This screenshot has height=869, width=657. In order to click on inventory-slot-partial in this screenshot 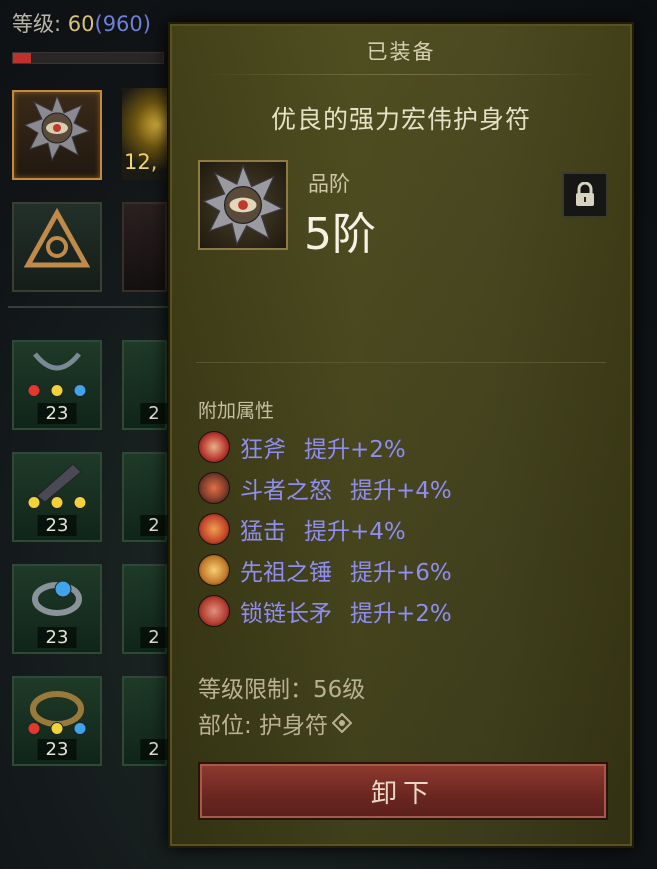, I will do `click(144, 247)`.